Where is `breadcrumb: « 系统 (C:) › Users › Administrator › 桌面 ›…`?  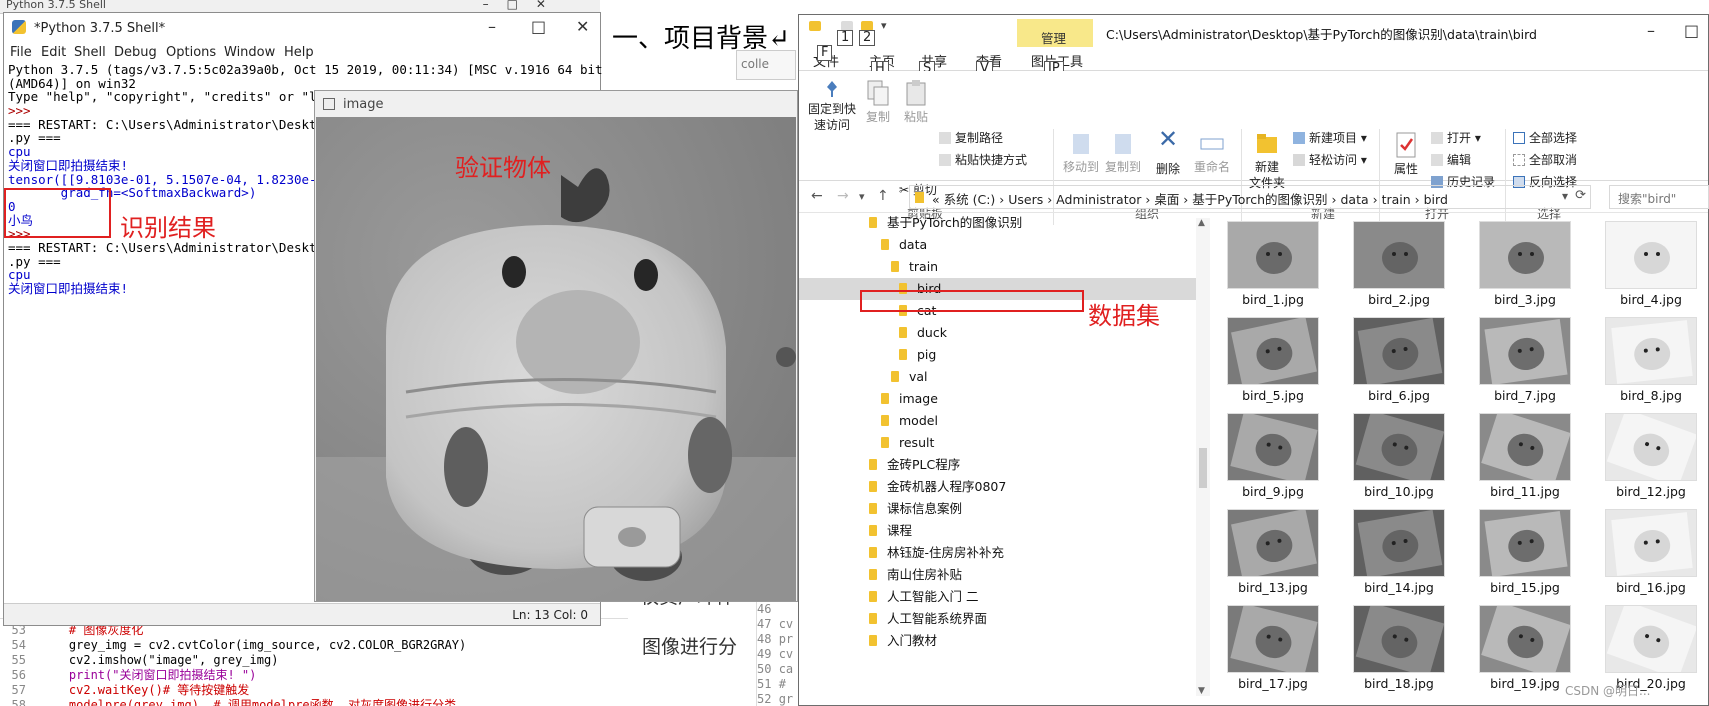
breadcrumb: « 系统 (C:) › Users › Administrator › 桌面 ›… is located at coordinates (1190, 198).